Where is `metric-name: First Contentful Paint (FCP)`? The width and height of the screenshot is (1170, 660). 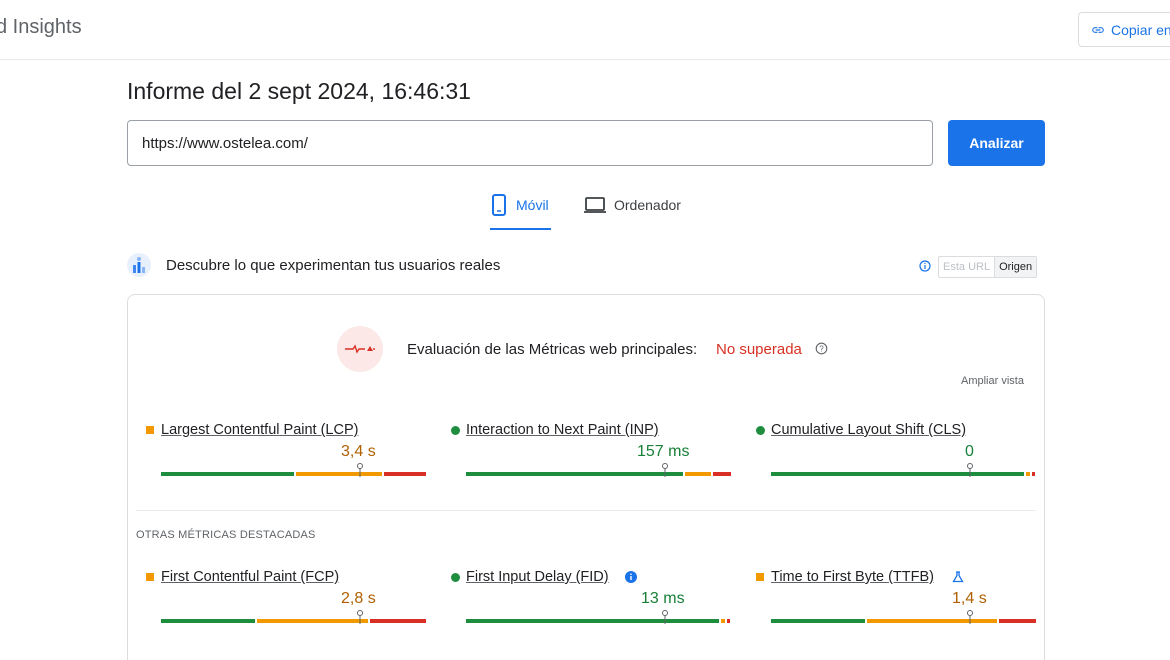
metric-name: First Contentful Paint (FCP) is located at coordinates (250, 577).